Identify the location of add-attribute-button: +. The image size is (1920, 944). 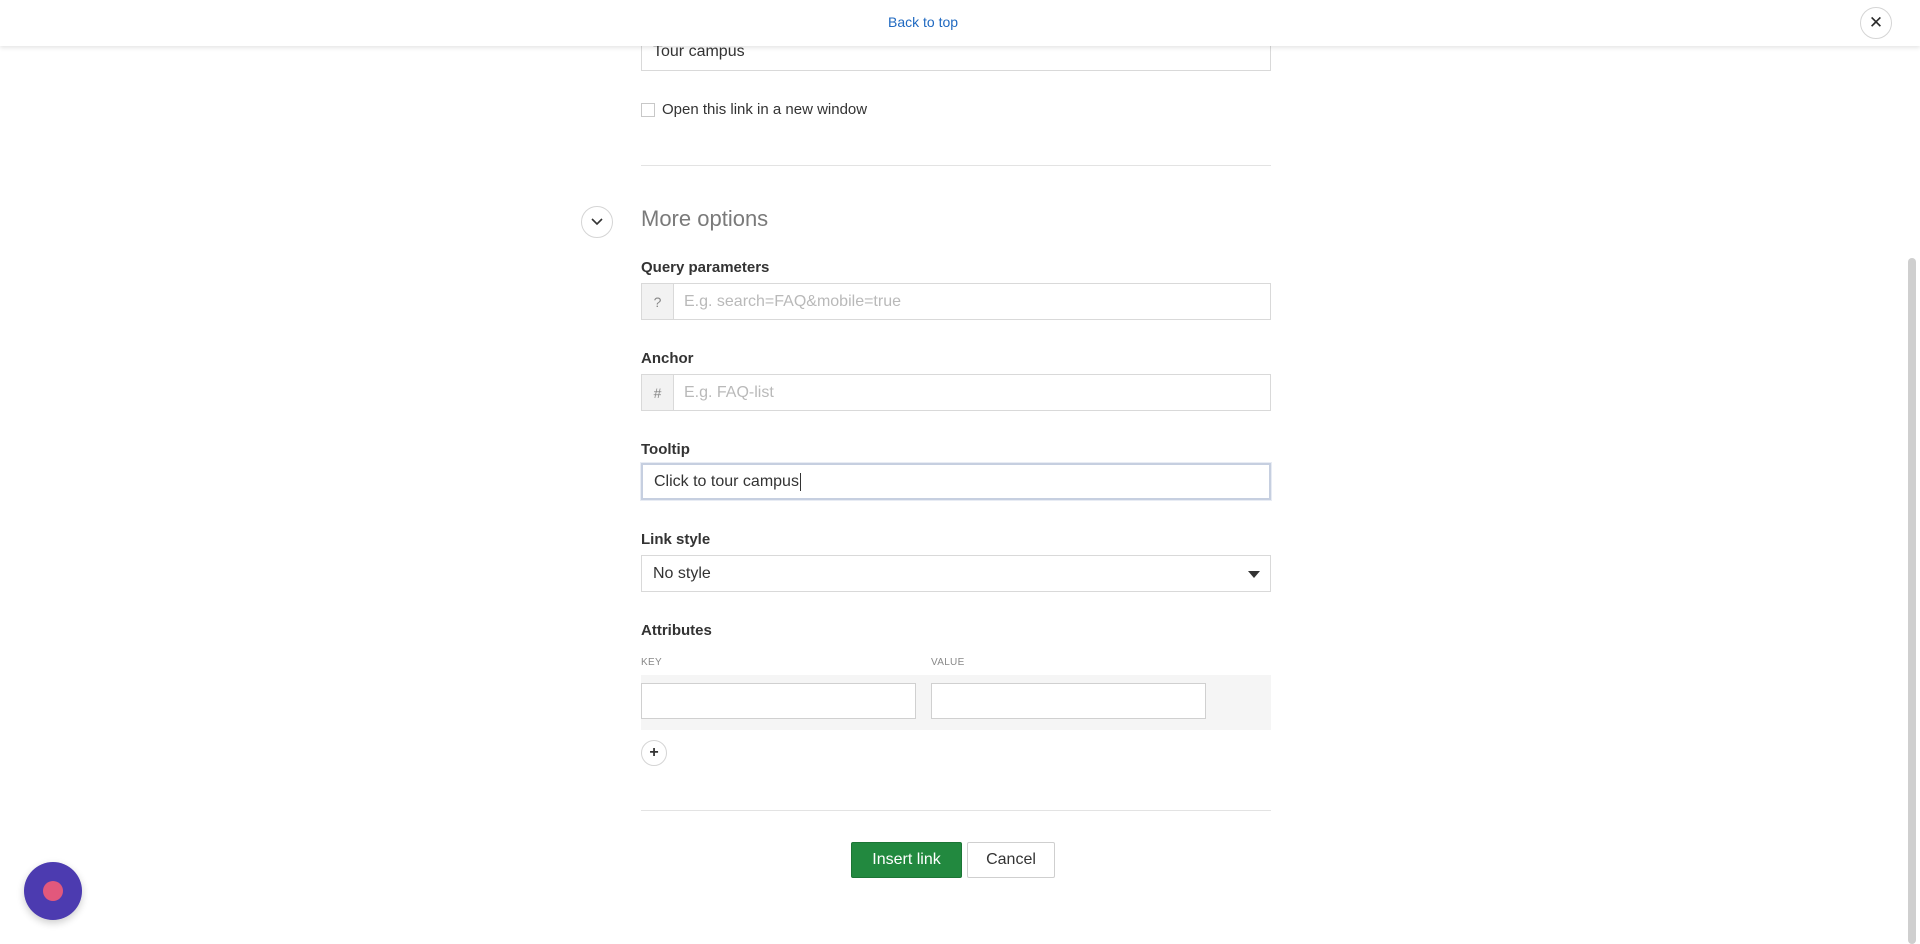
(654, 753).